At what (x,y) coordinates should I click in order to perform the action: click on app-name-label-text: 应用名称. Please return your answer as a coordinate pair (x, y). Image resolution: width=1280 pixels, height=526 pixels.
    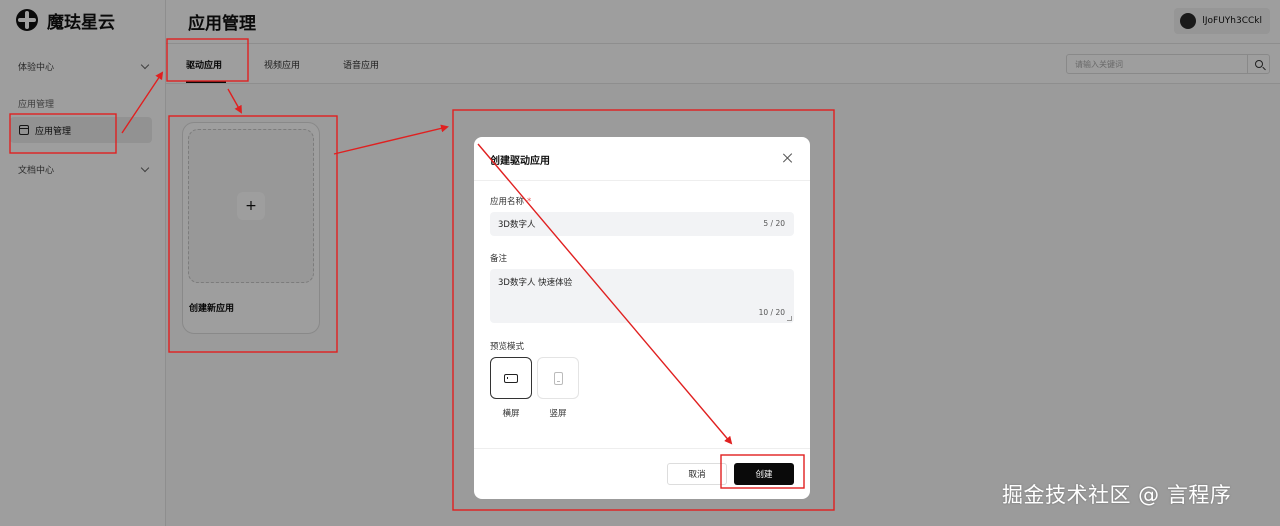
    Looking at the image, I should click on (507, 202).